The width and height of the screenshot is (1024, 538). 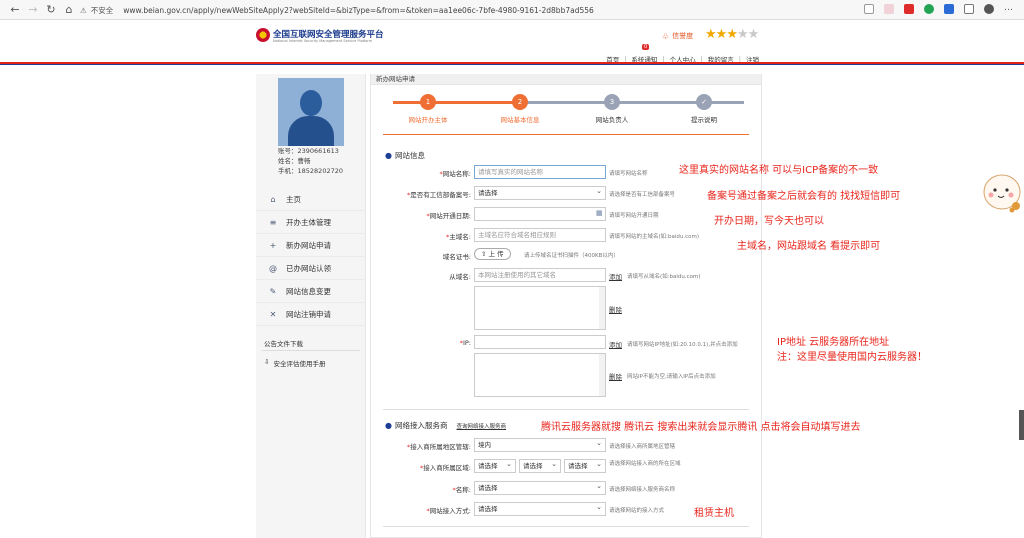 I want to click on notice-divider, so click(x=311, y=350).